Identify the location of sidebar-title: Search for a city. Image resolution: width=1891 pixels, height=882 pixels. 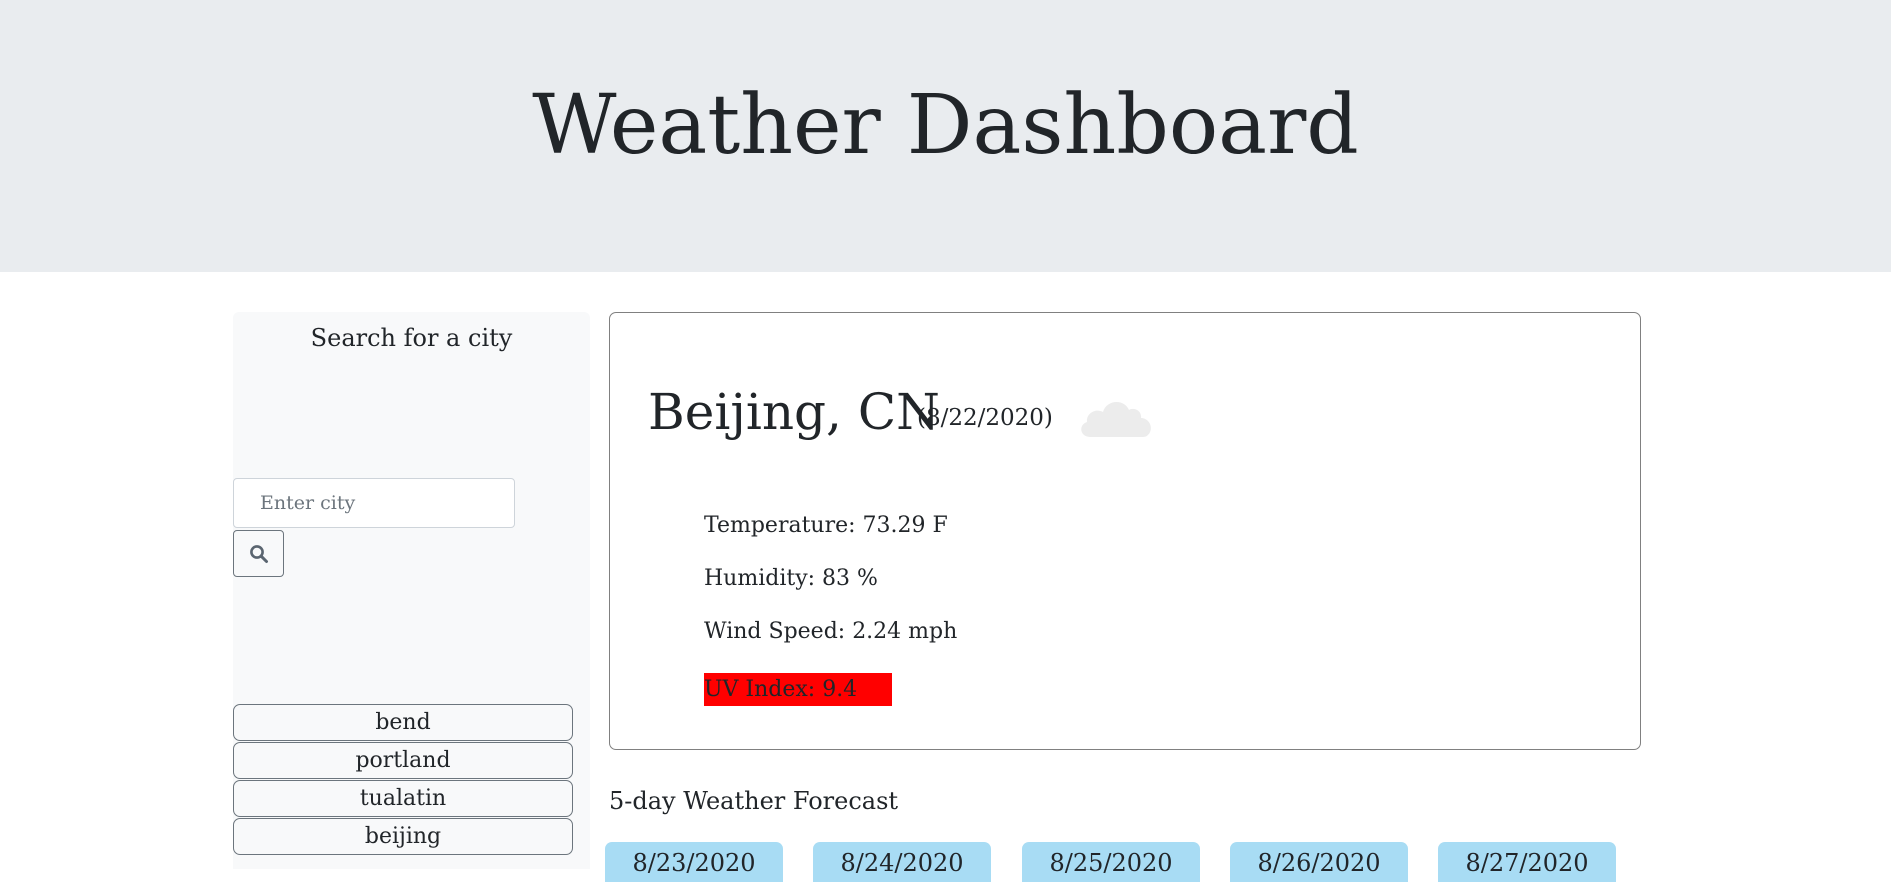
(411, 338).